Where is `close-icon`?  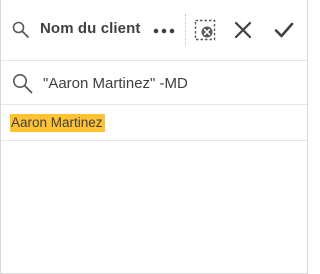
close-icon is located at coordinates (243, 33).